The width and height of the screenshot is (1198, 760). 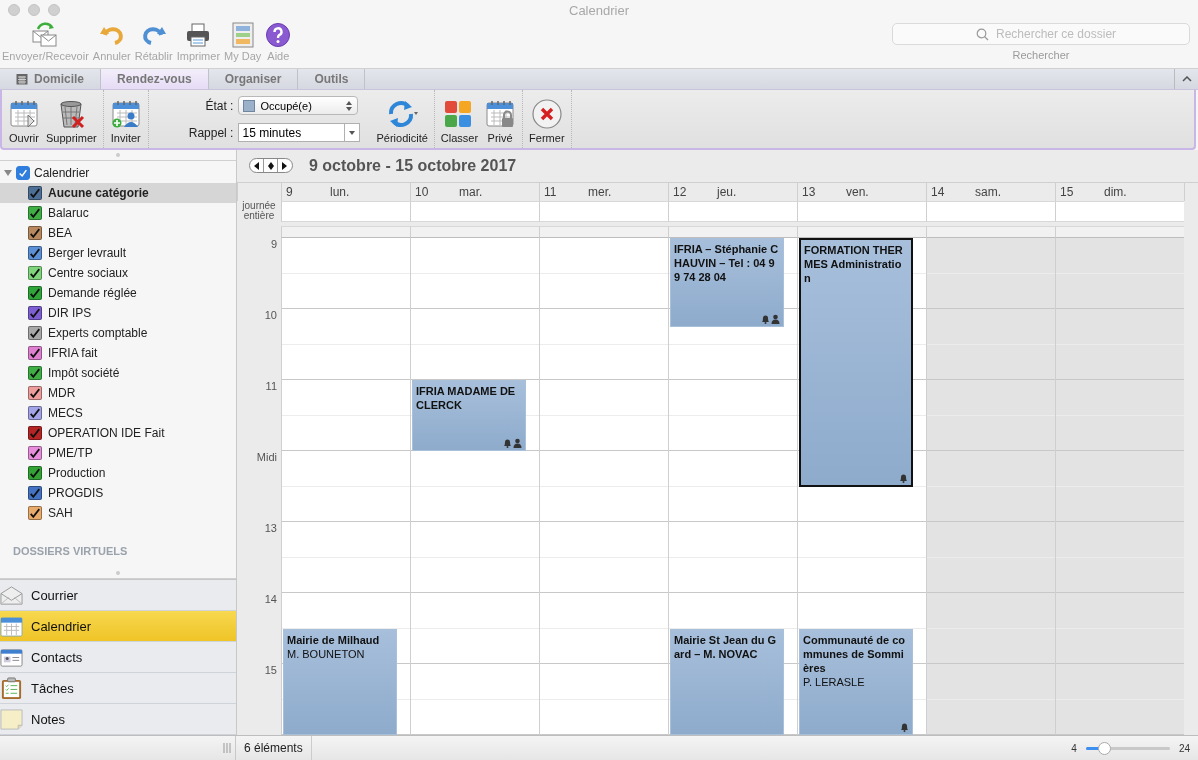 I want to click on day-number: 14, so click(x=953, y=191).